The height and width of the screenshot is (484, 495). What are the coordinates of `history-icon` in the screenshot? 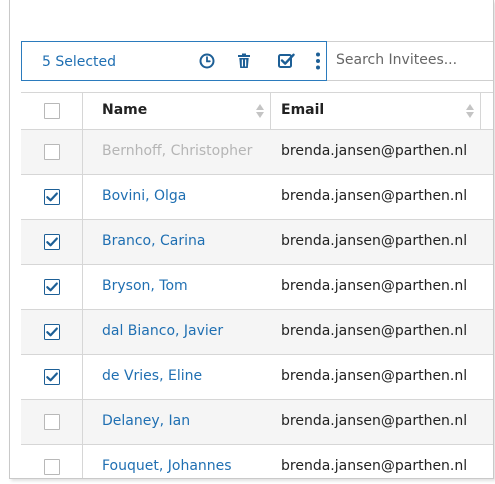 It's located at (207, 61).